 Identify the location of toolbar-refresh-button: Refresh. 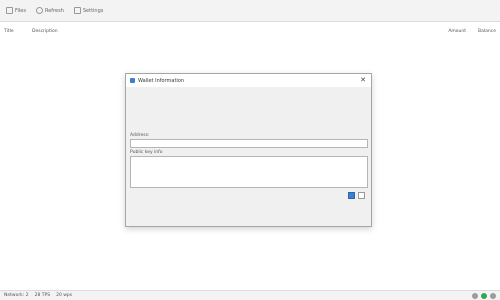
(50, 11).